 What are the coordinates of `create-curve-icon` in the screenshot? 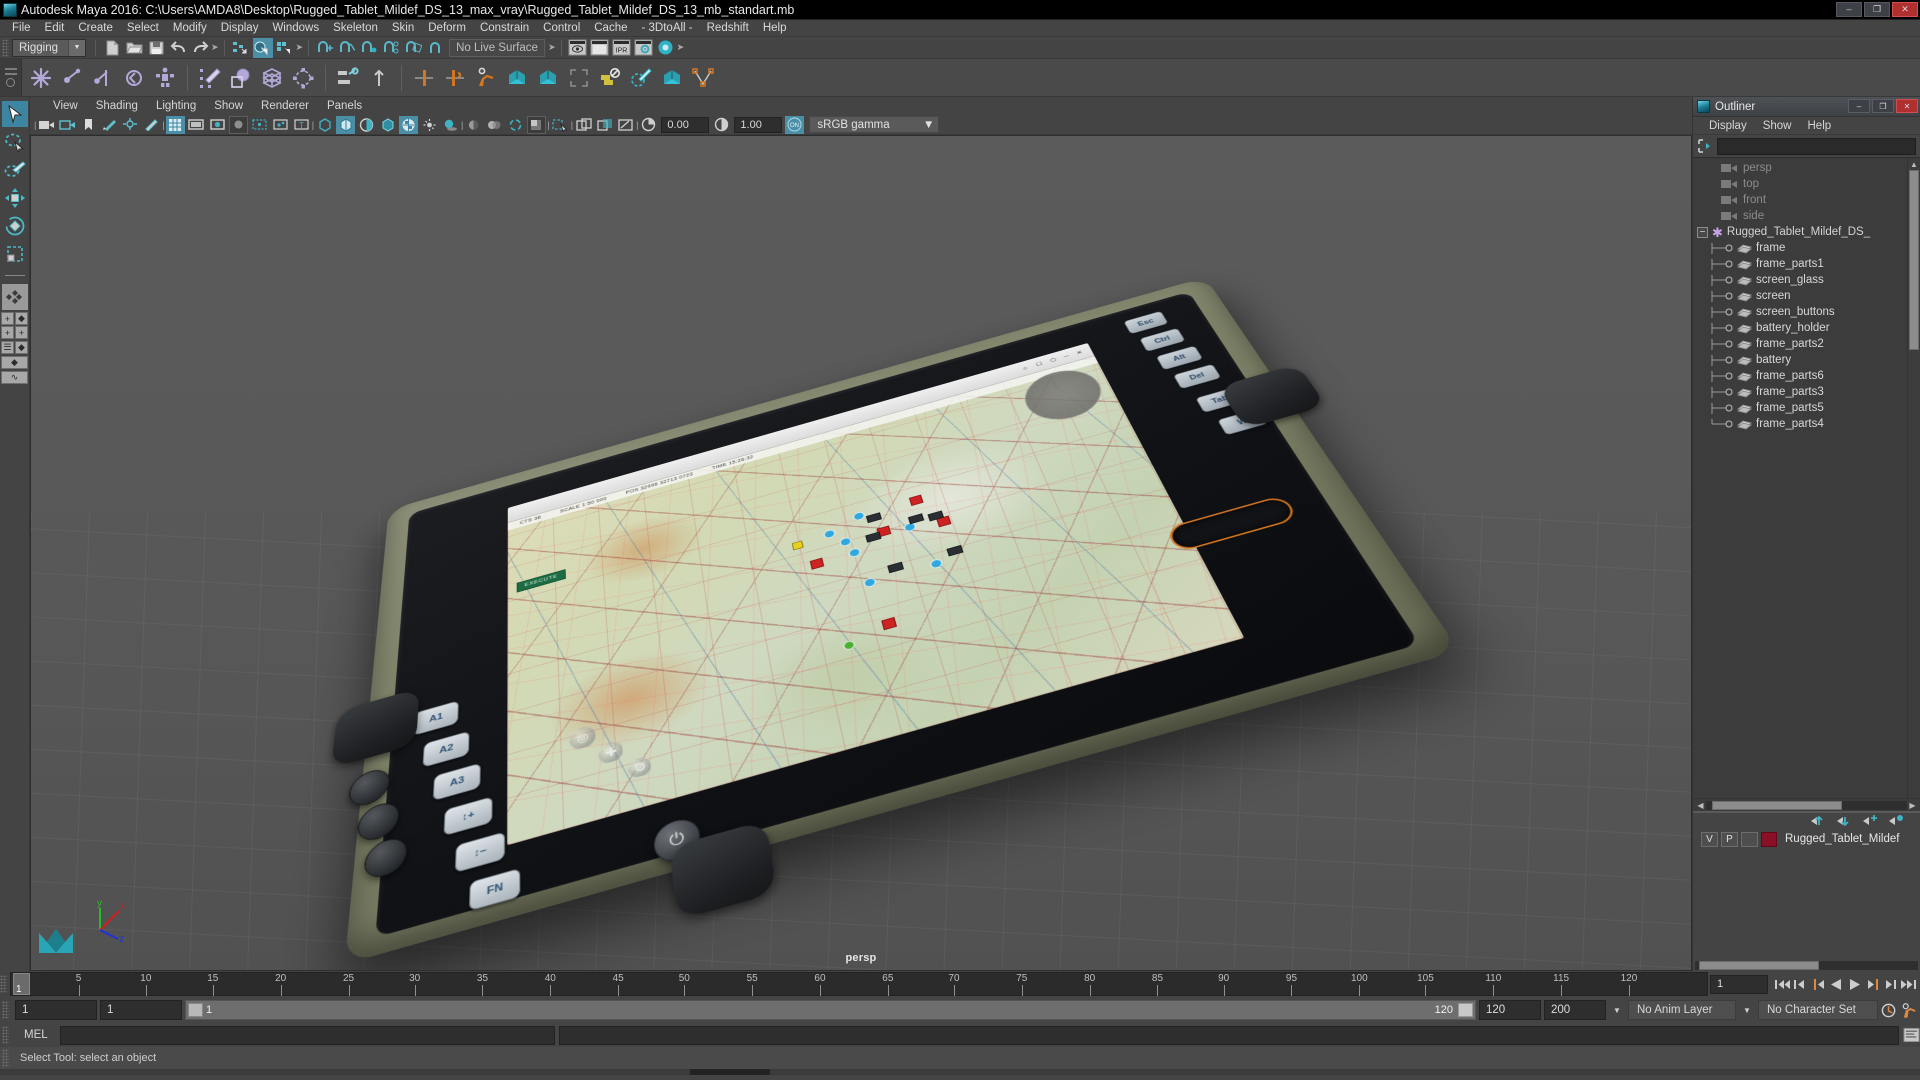 It's located at (703, 78).